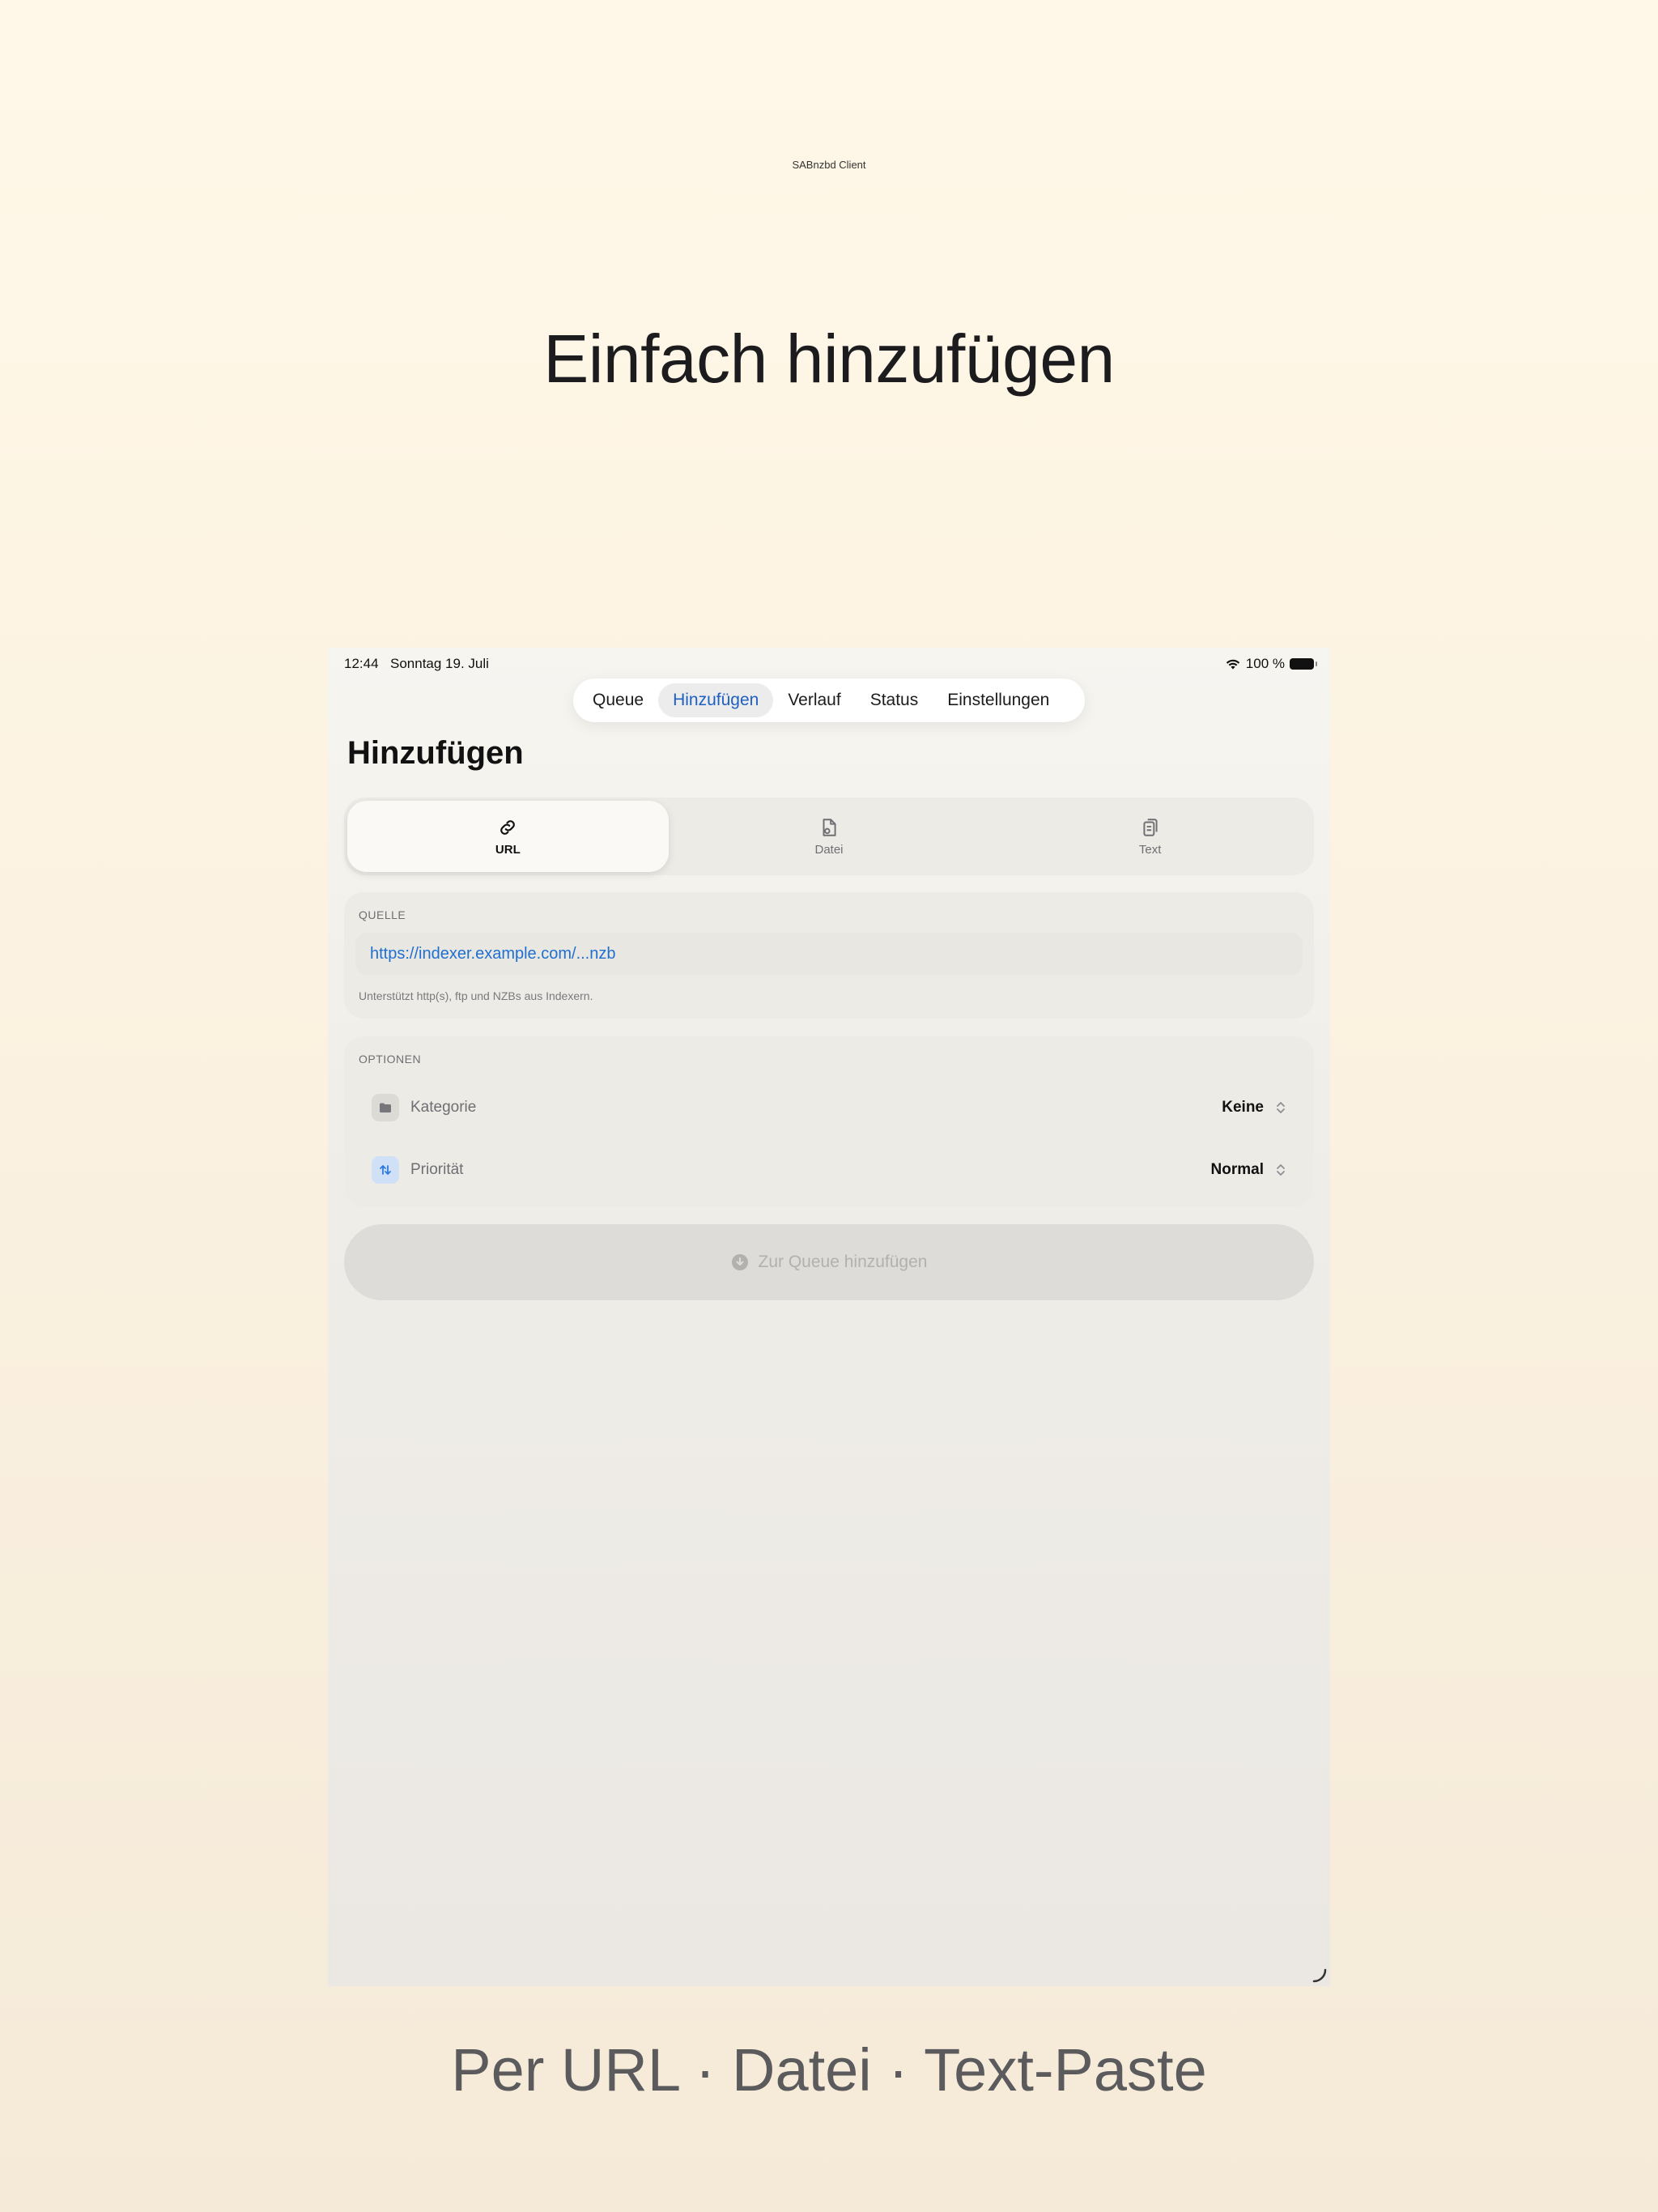 This screenshot has height=2212, width=1658. I want to click on document-icon, so click(829, 827).